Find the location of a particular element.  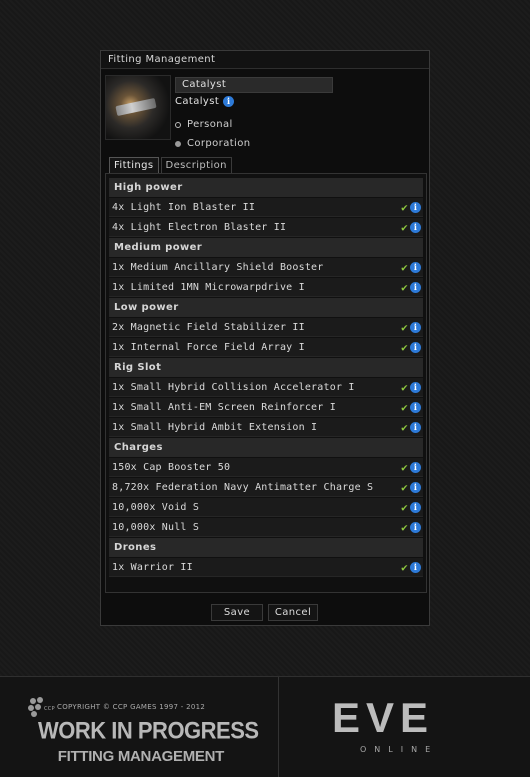

module-row: 1x Limited 1MN Microwarpdrive I ✔ i is located at coordinates (266, 287).